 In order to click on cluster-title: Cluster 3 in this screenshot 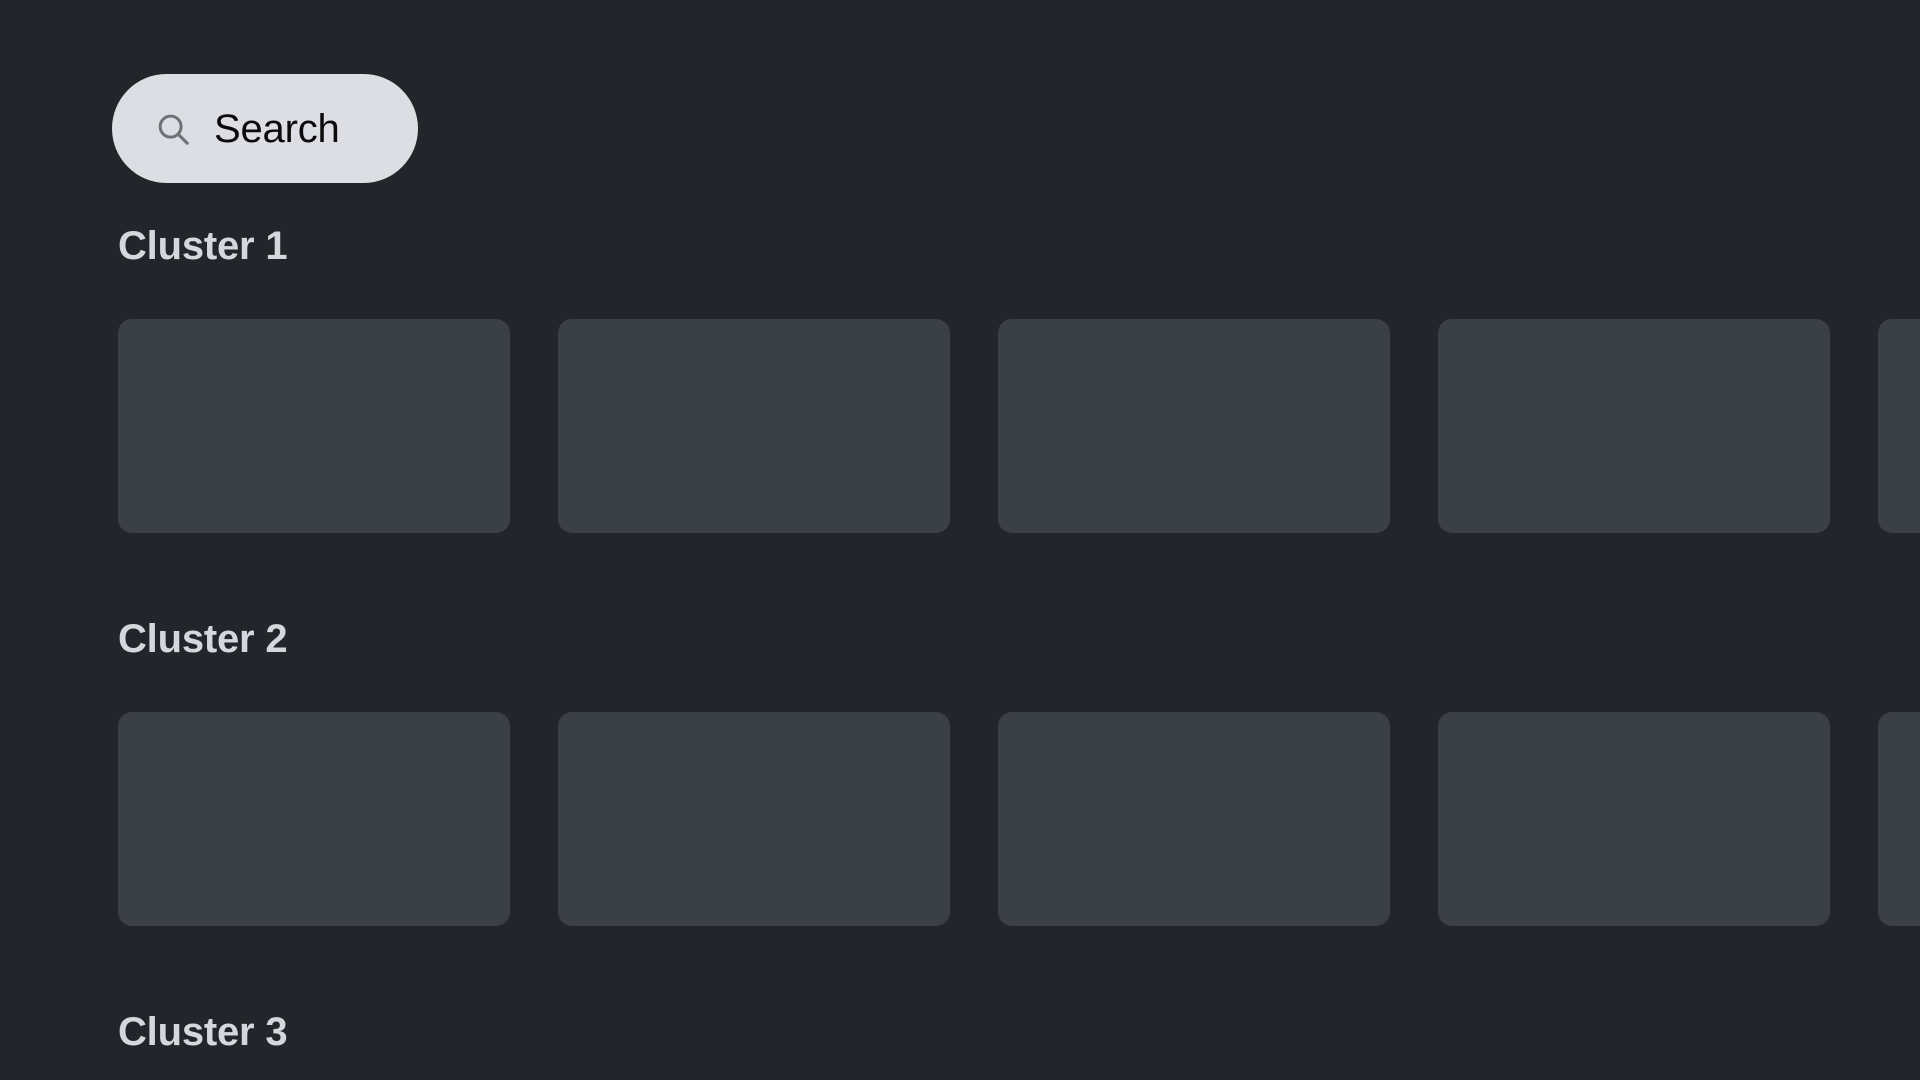, I will do `click(203, 1032)`.